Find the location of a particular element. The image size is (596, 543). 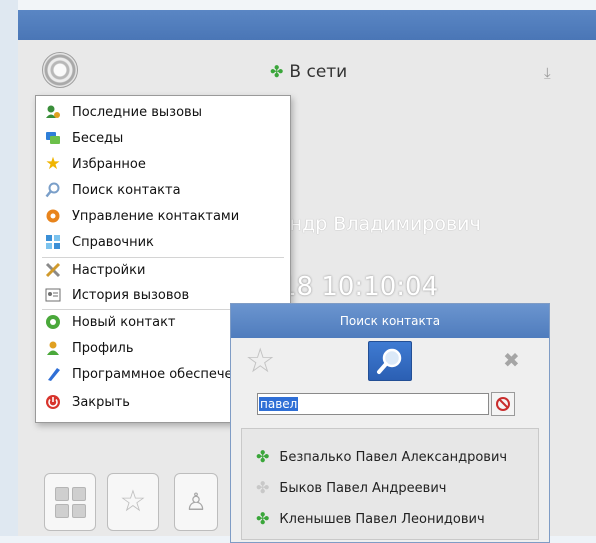

list-item: ✤ Кленышев Павел Леонидович is located at coordinates (370, 519).